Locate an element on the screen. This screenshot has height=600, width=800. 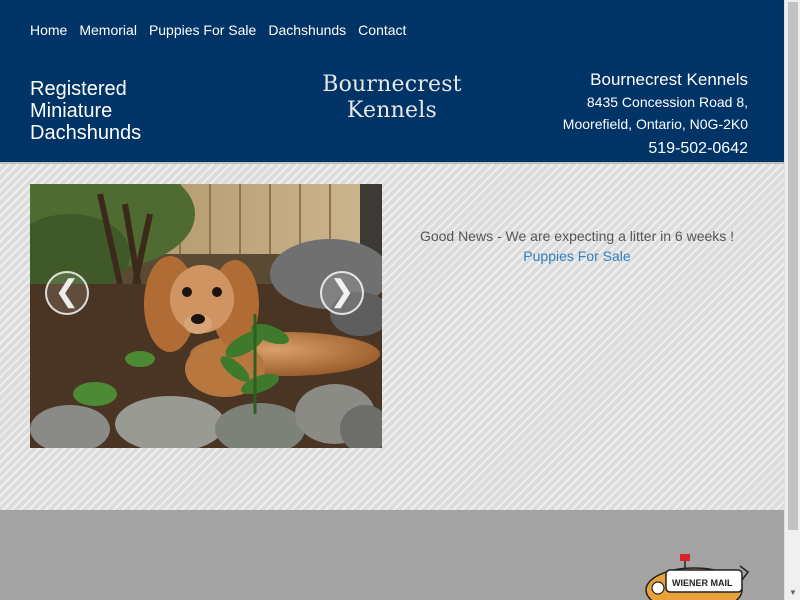
contact-phone: 519-502-0642 is located at coordinates (655, 149).